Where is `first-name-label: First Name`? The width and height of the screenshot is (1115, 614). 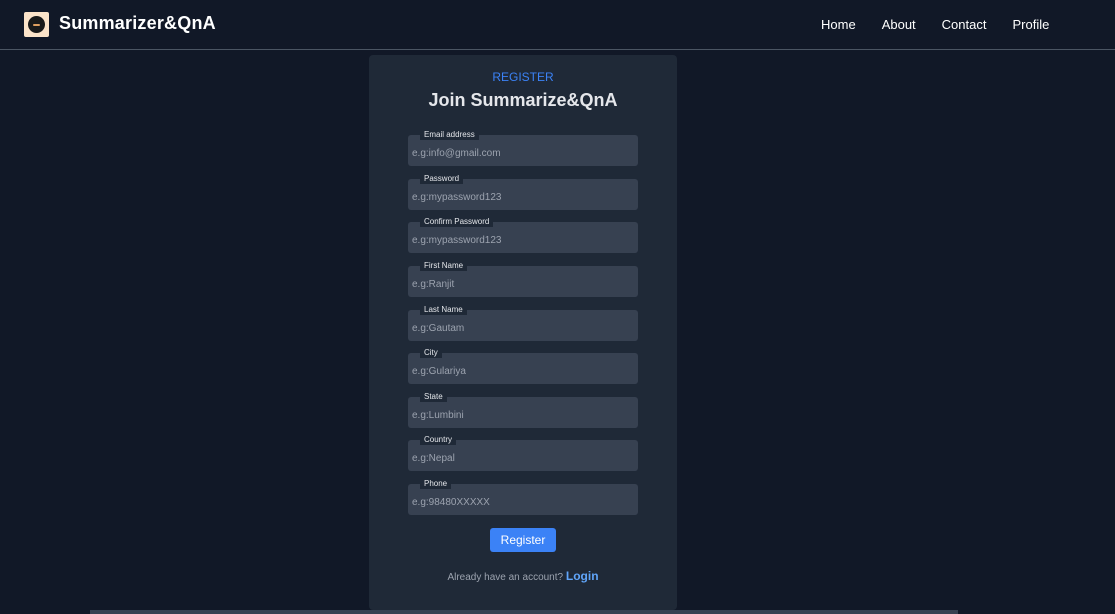 first-name-label: First Name is located at coordinates (444, 266).